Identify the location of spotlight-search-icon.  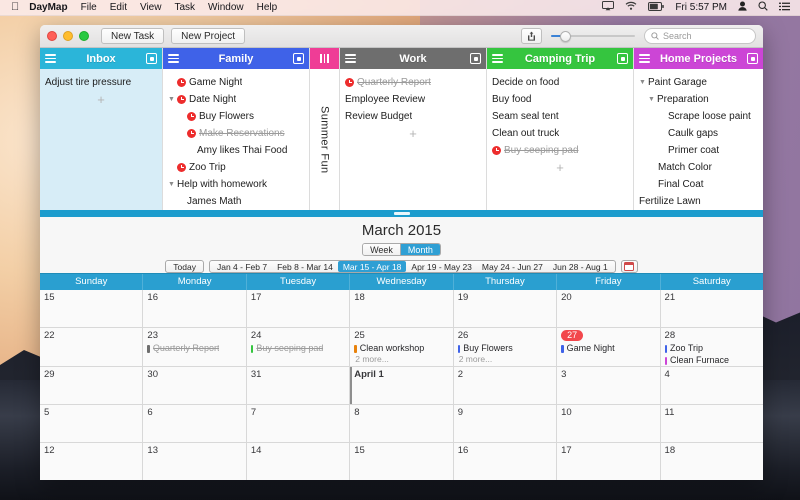
(763, 7).